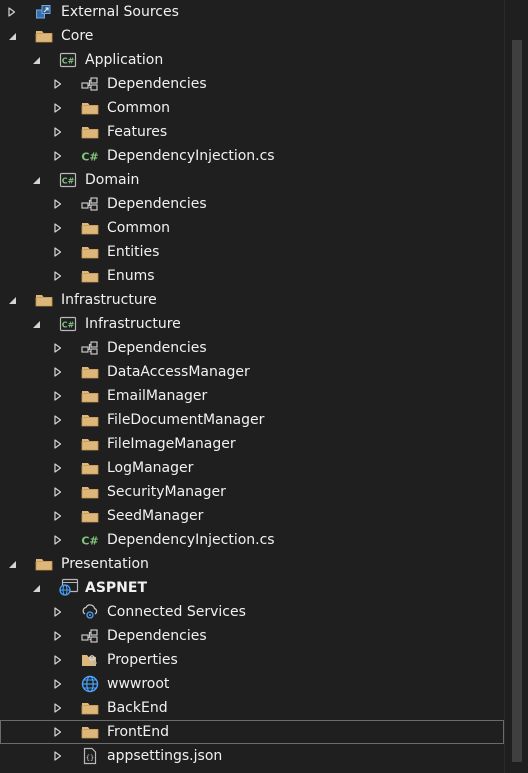 Image resolution: width=528 pixels, height=773 pixels. Describe the element at coordinates (252, 276) in the screenshot. I see `tree-item: Enums` at that location.